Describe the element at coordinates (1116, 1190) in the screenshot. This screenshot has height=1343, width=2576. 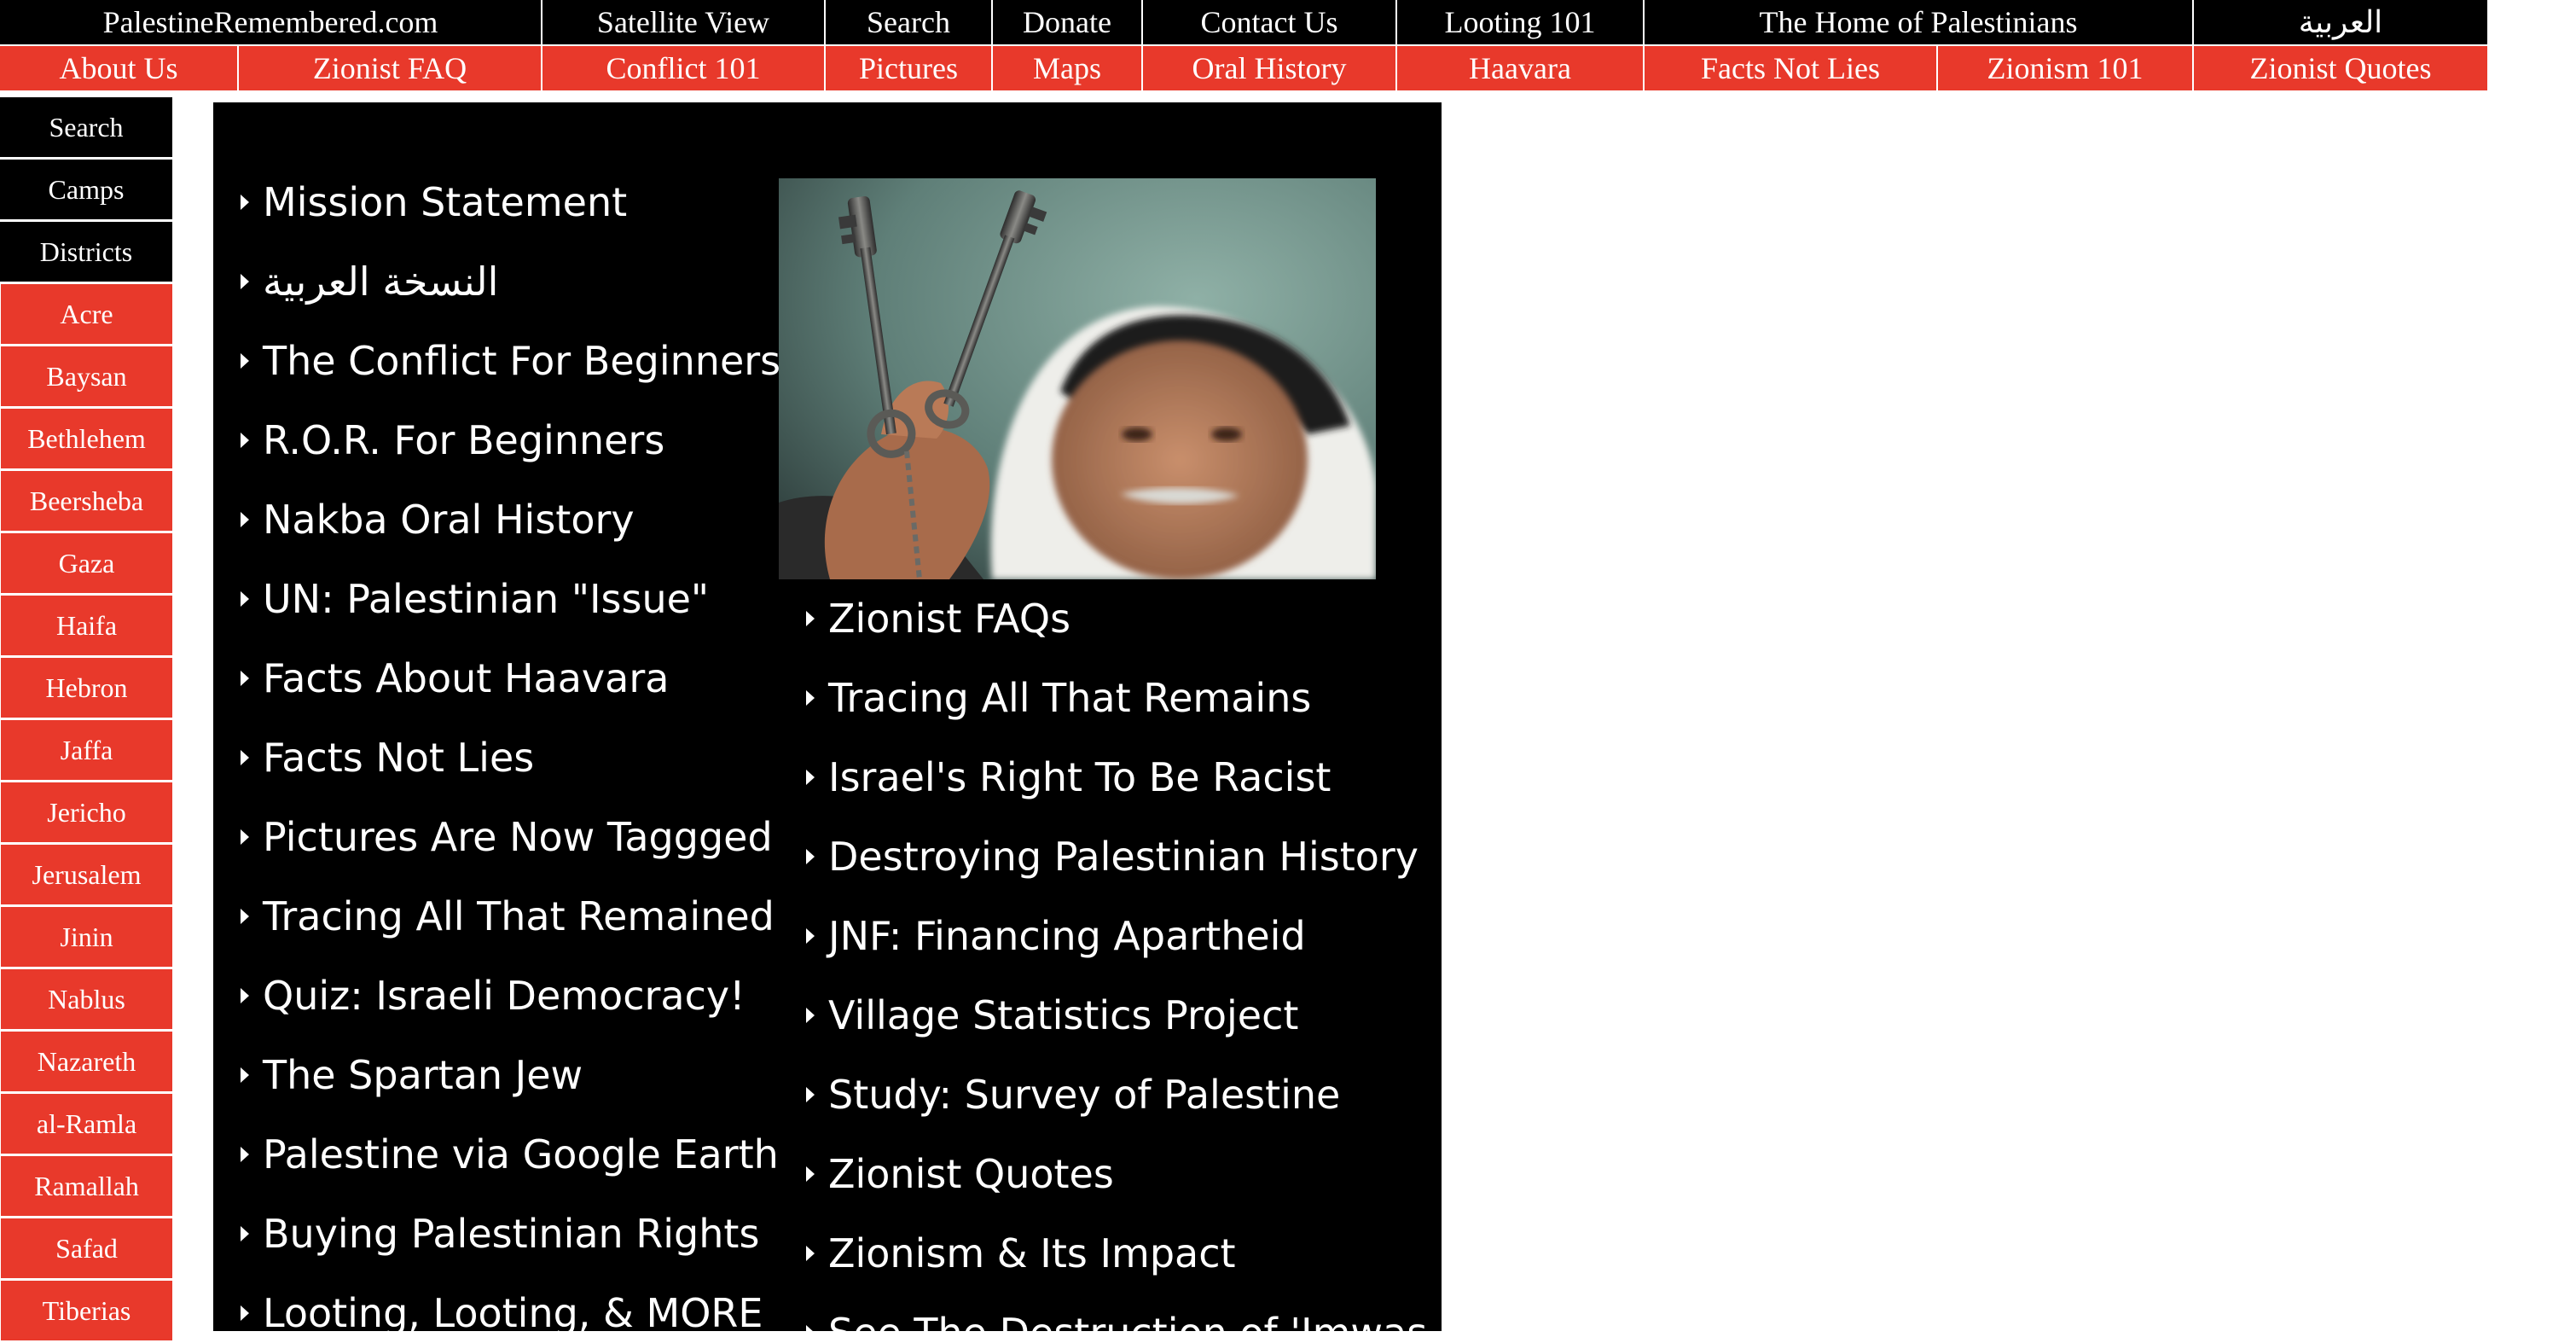
I see `link-zionist-quotes: Zionist Quotes` at that location.